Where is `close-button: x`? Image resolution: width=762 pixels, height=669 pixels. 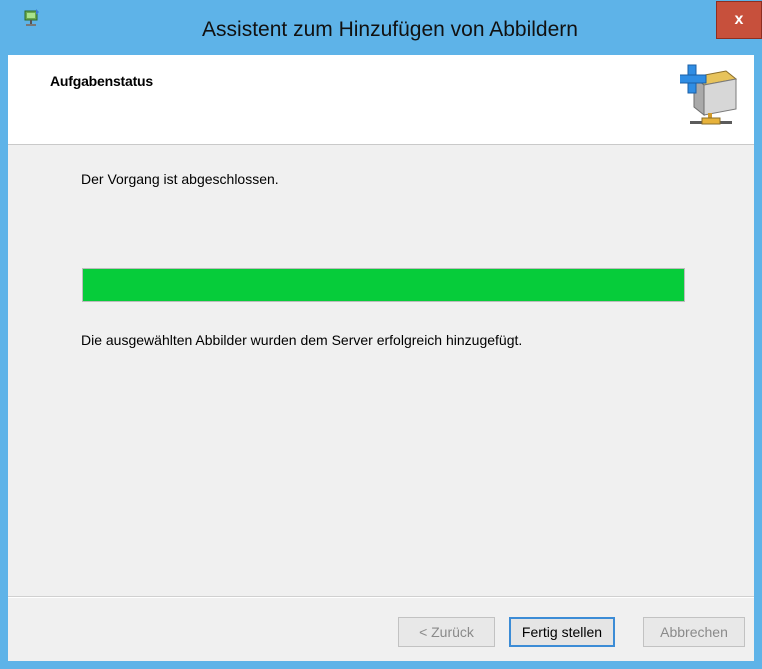 close-button: x is located at coordinates (739, 20).